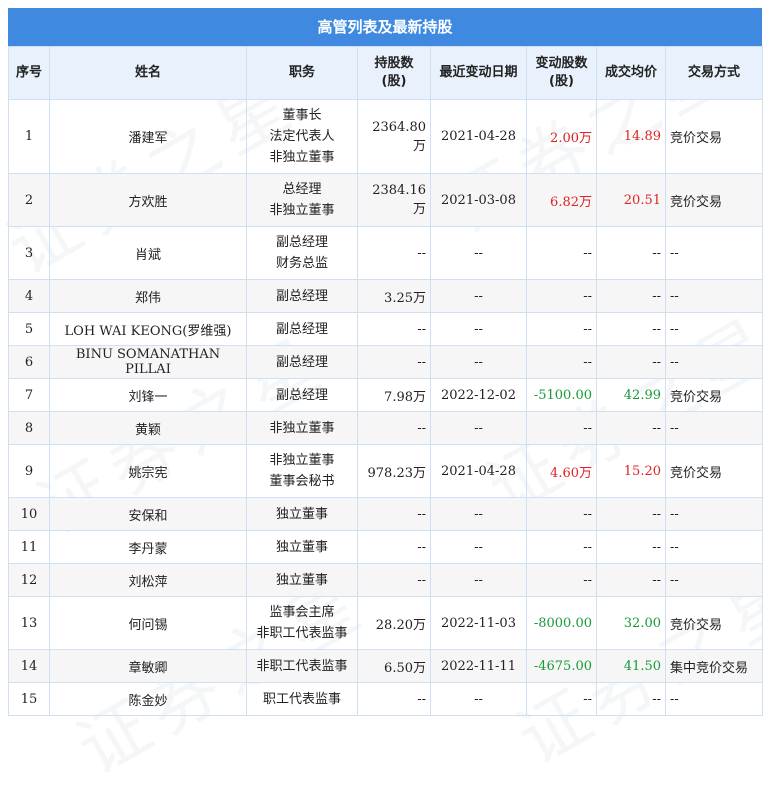 The image size is (763, 794). What do you see at coordinates (148, 136) in the screenshot?
I see `cell-name: 潘建军` at bounding box center [148, 136].